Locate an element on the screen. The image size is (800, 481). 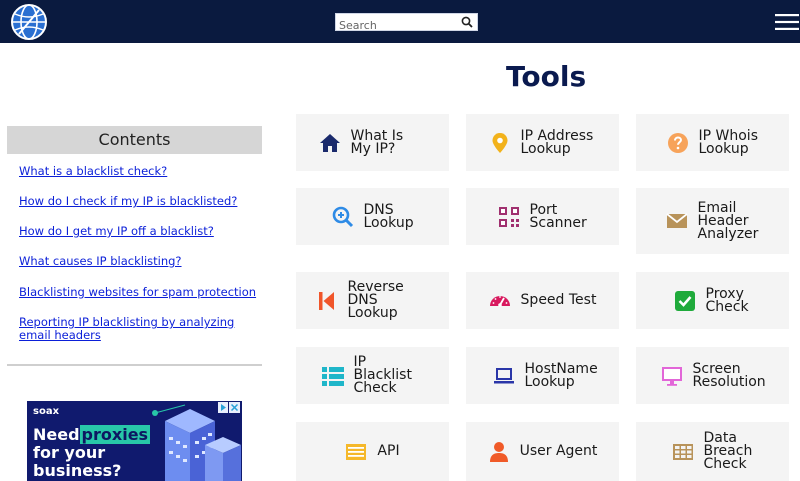
tool-card-proxy-check: Proxy Check is located at coordinates (712, 300).